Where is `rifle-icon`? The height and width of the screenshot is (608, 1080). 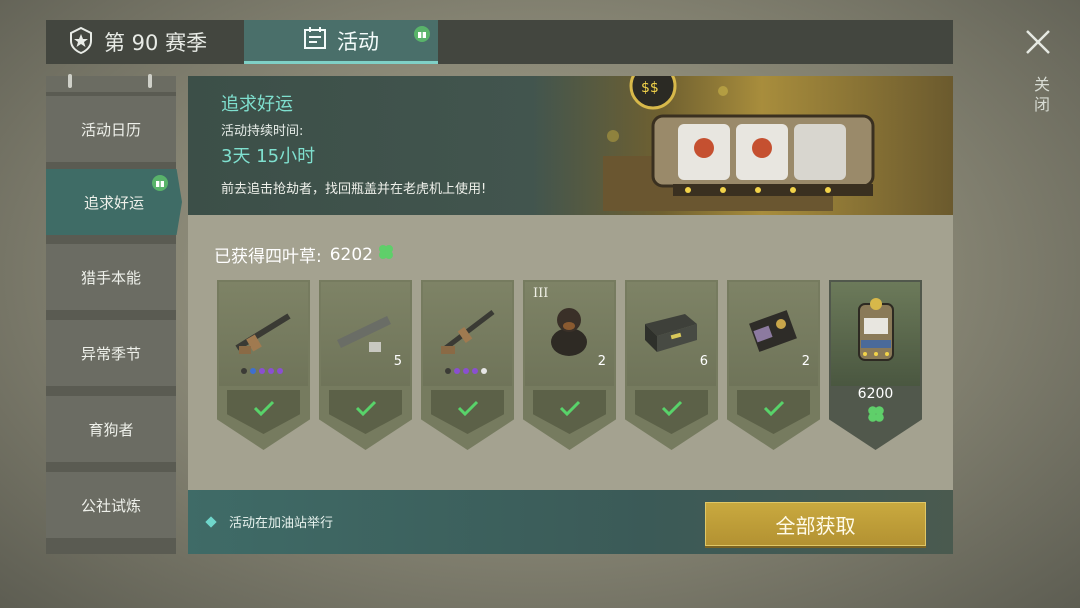 rifle-icon is located at coordinates (263, 333).